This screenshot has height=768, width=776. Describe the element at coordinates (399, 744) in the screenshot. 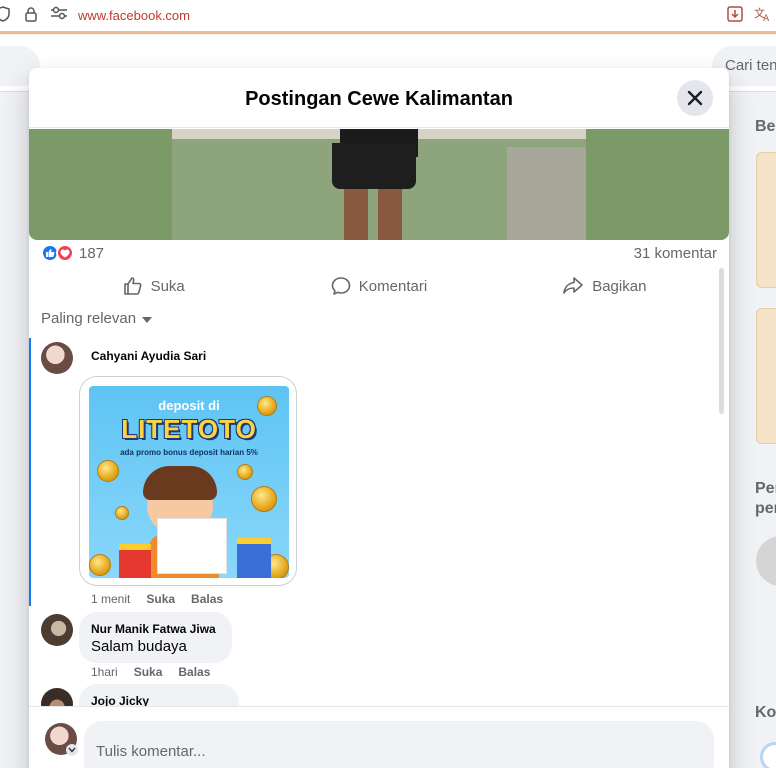

I see `comment-input` at that location.